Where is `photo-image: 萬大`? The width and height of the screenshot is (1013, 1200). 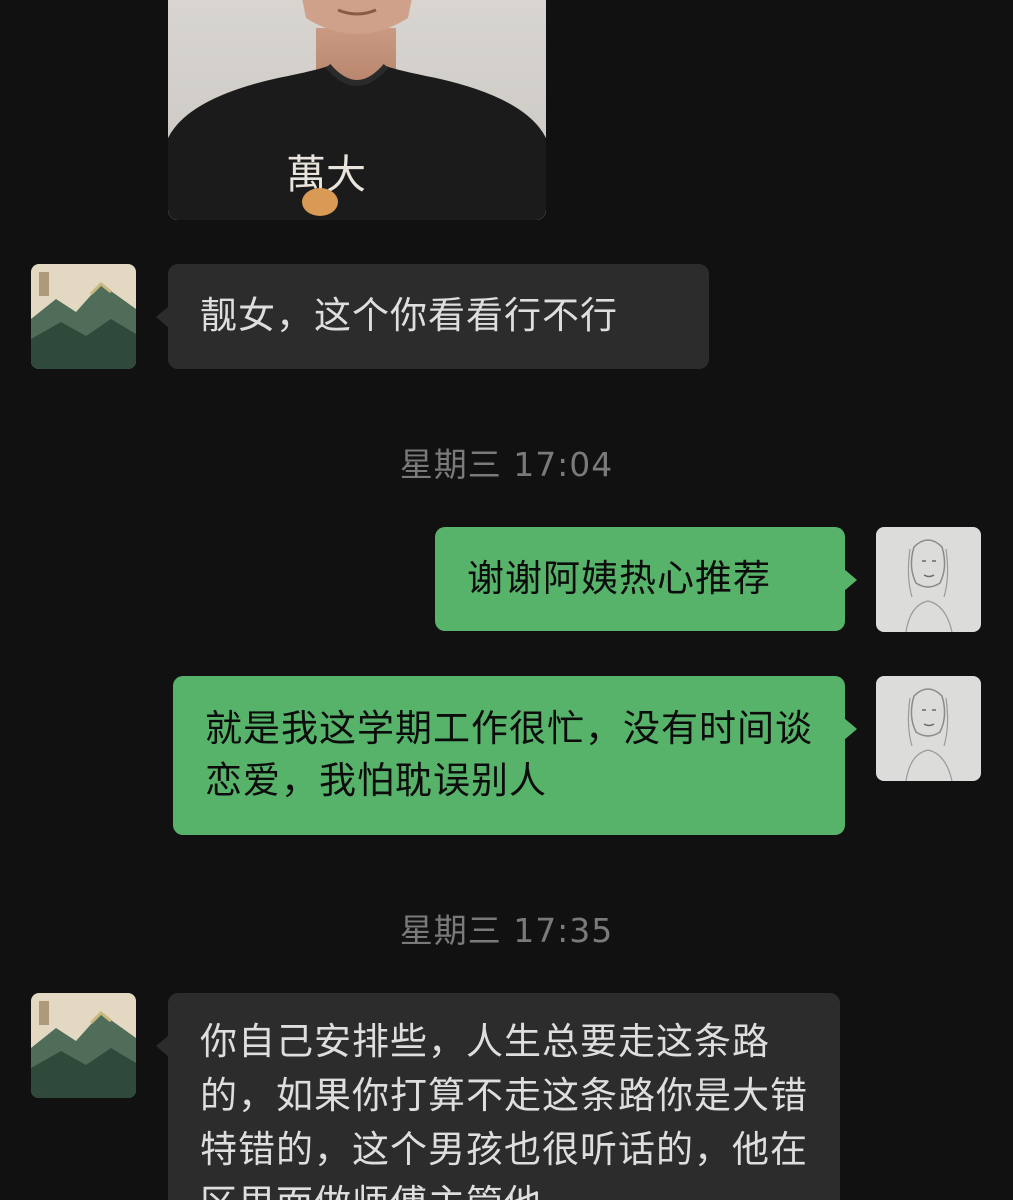 photo-image: 萬大 is located at coordinates (357, 110).